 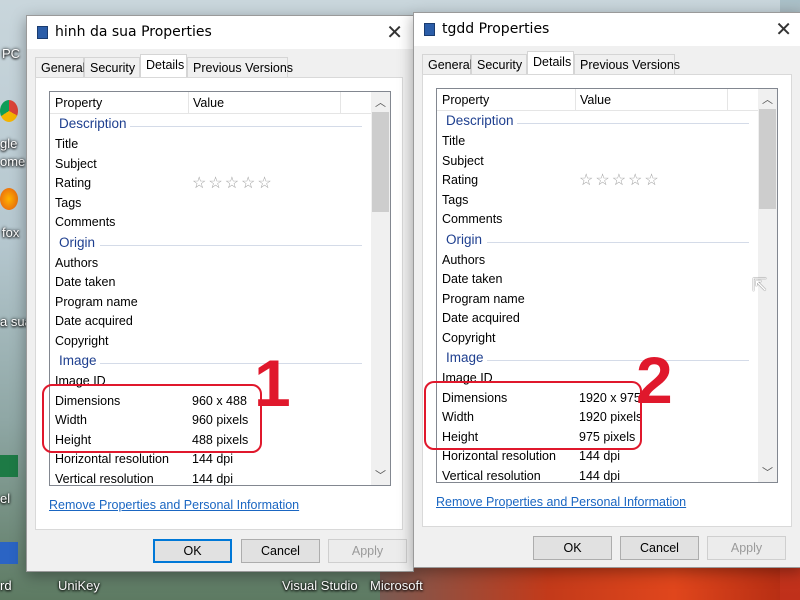 What do you see at coordinates (9, 111) in the screenshot?
I see `chrome-icon` at bounding box center [9, 111].